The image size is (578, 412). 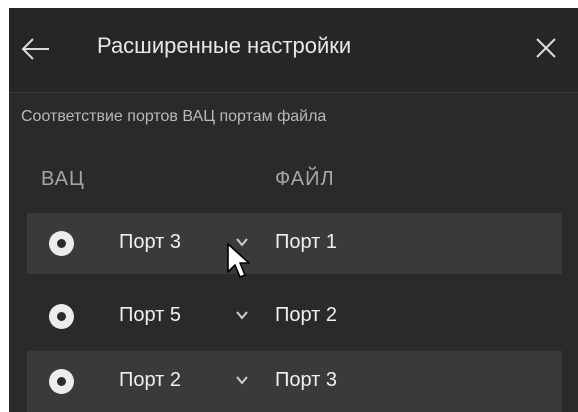 I want to click on port-mapping-row: Порт 3 Порт 1, so click(x=294, y=243).